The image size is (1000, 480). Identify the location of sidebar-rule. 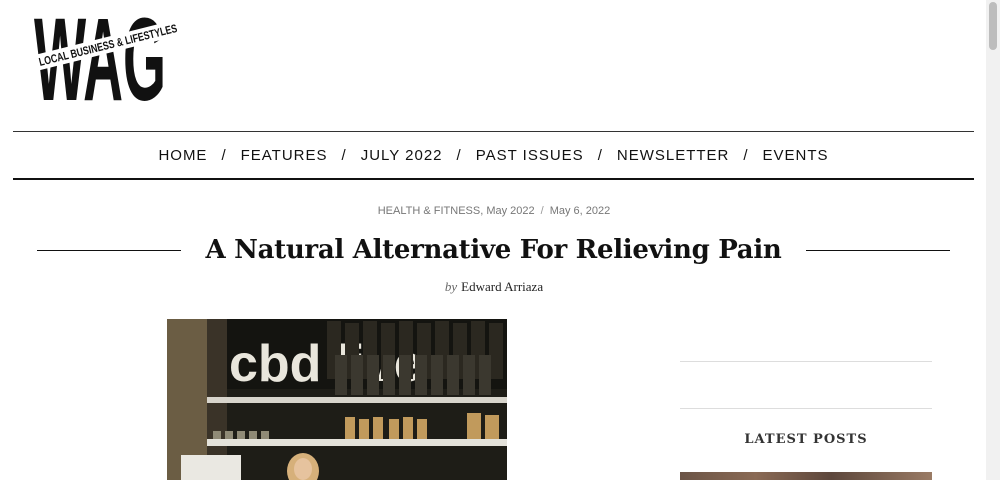
(806, 408).